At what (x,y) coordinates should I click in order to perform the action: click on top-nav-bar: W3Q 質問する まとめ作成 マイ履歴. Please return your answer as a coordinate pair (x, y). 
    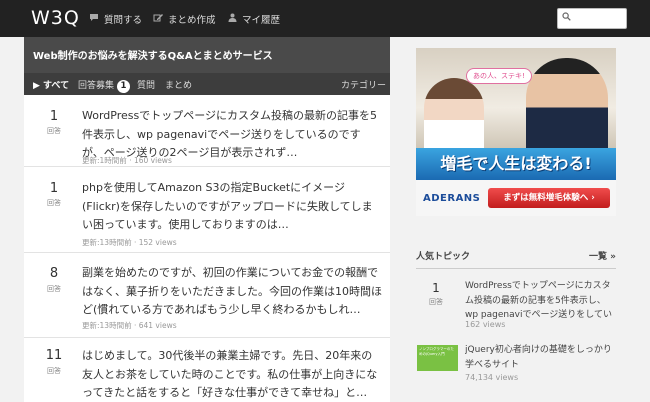
    Looking at the image, I should click on (325, 18).